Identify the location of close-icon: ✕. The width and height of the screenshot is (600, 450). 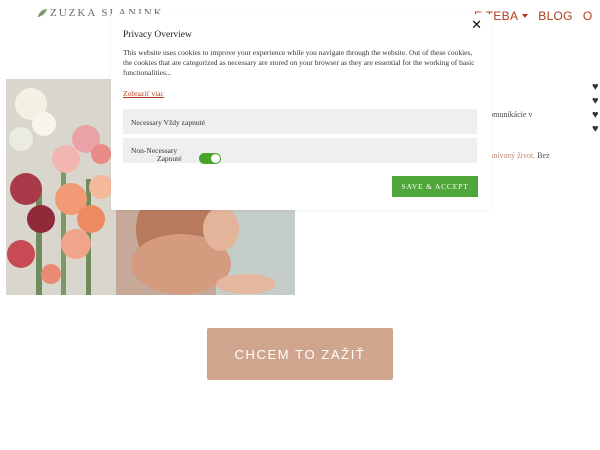
(476, 25).